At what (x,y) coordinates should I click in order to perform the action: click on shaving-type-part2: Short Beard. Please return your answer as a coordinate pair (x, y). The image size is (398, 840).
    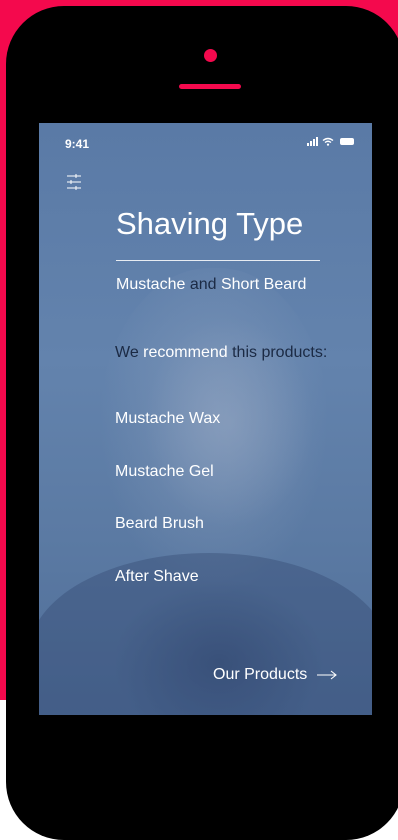
    Looking at the image, I should click on (263, 284).